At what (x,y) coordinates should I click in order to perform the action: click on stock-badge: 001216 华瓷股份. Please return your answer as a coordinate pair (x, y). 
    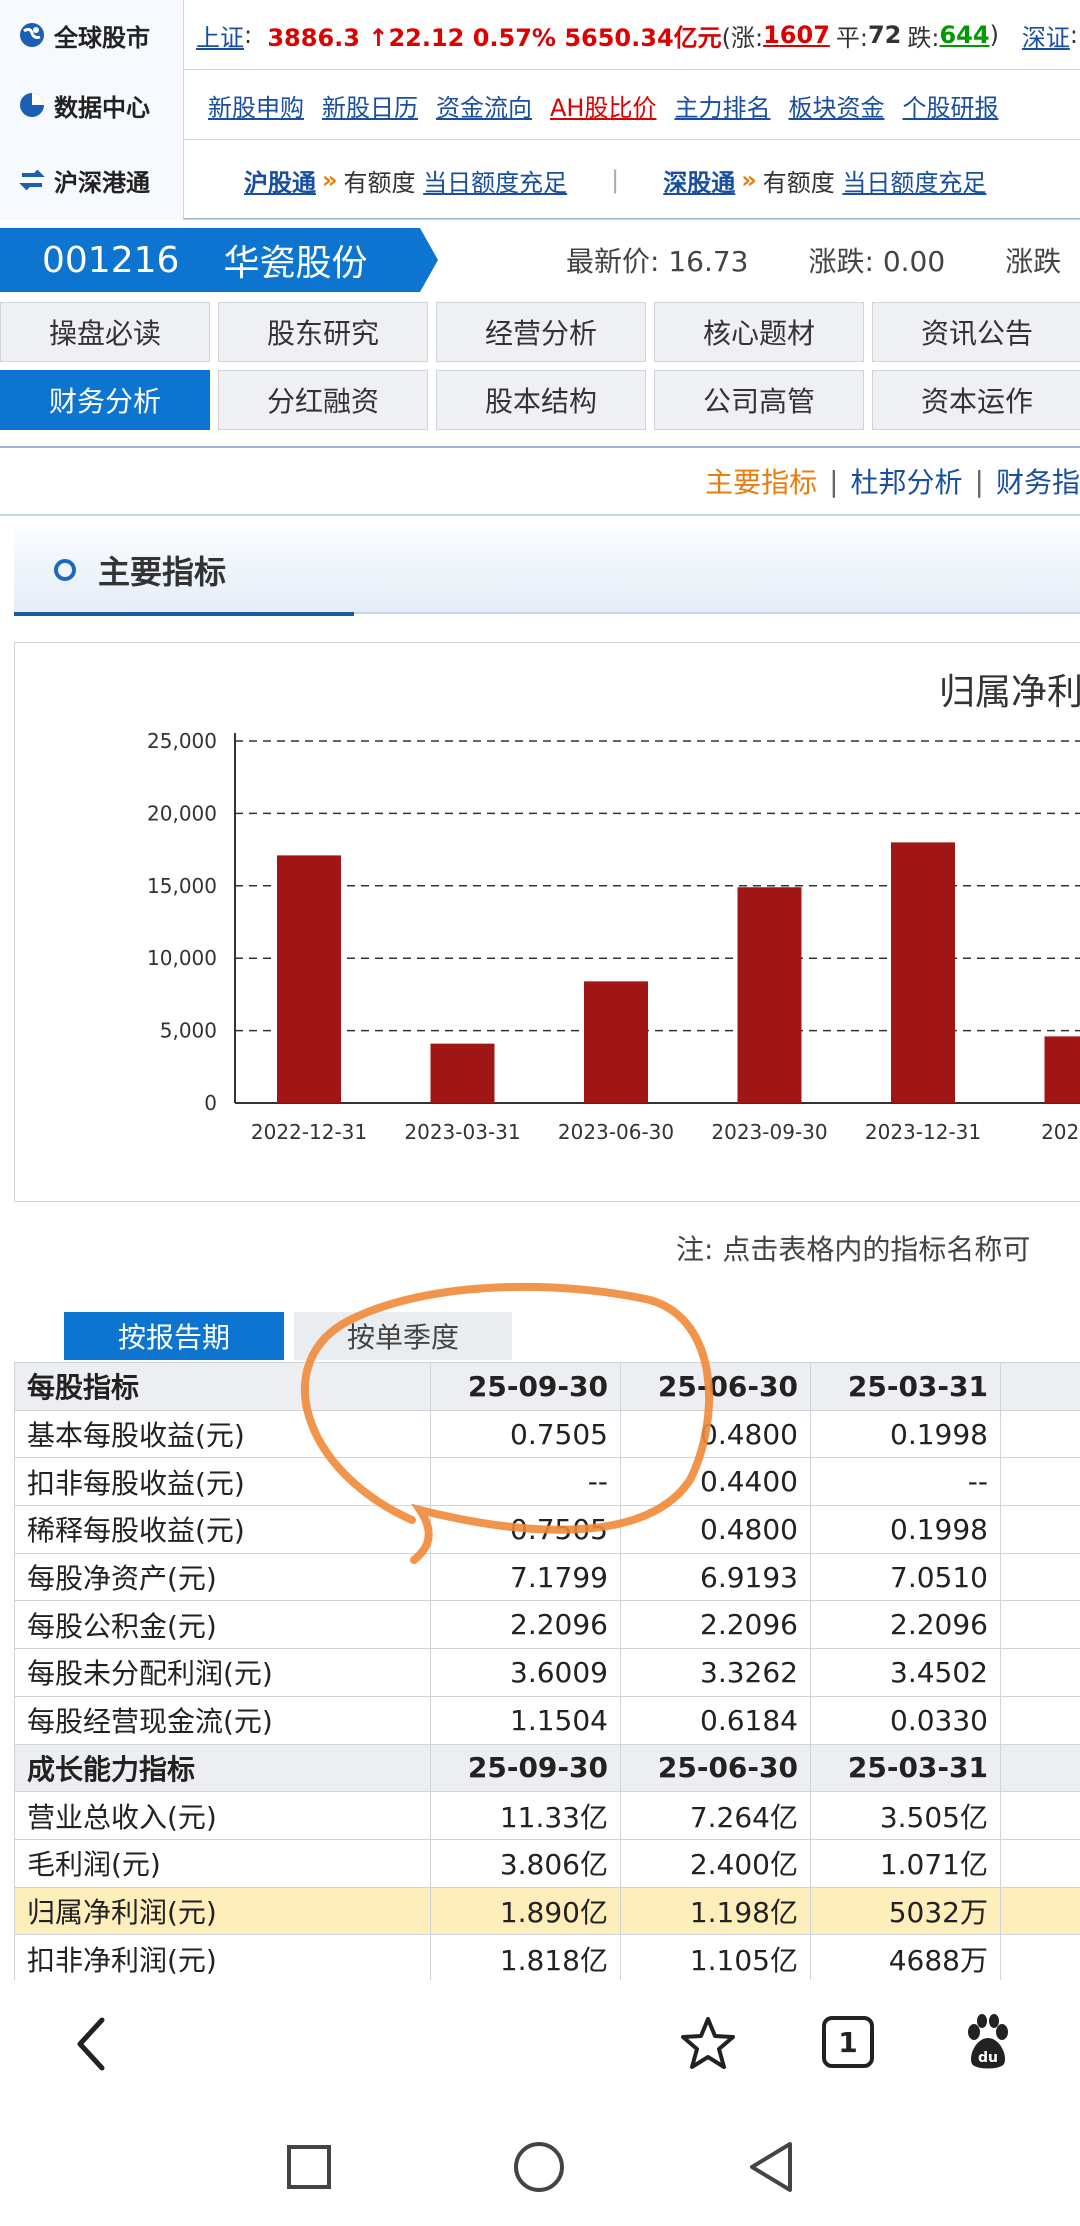
    Looking at the image, I should click on (219, 260).